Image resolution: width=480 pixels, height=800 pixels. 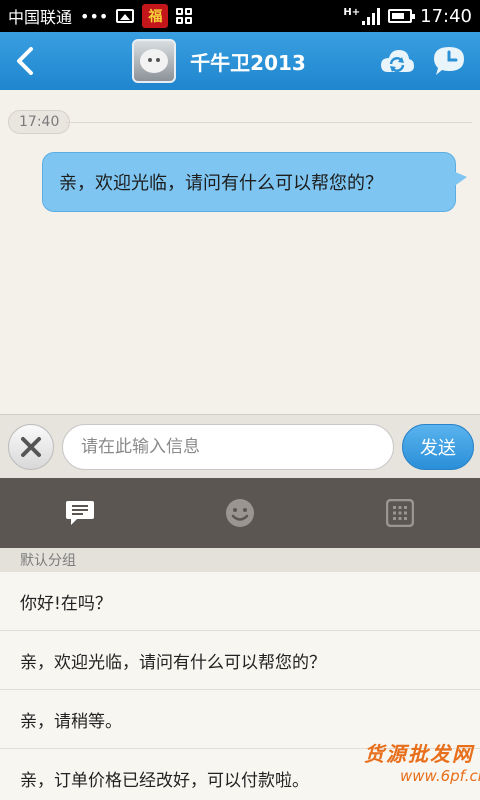 I want to click on more-notifications-dots: •••, so click(x=94, y=16).